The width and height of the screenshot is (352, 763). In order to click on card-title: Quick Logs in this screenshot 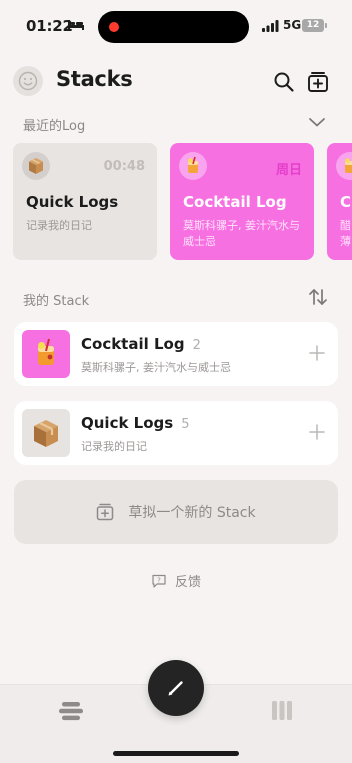, I will do `click(72, 202)`.